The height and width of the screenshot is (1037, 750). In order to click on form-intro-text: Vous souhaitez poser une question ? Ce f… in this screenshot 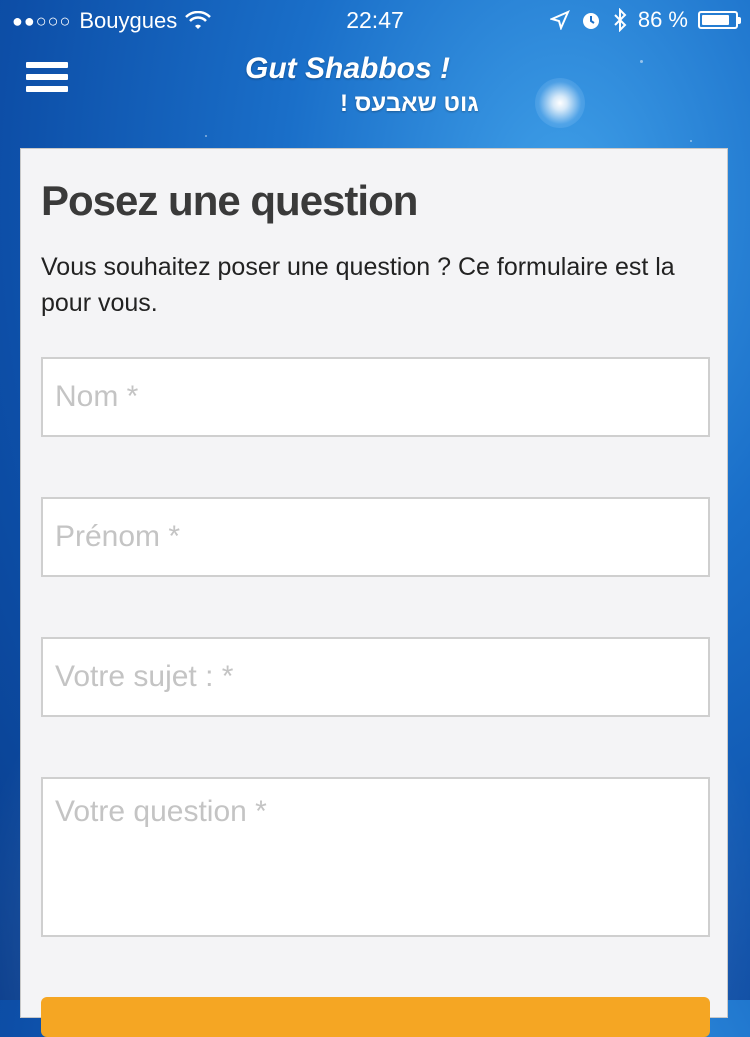, I will do `click(358, 285)`.